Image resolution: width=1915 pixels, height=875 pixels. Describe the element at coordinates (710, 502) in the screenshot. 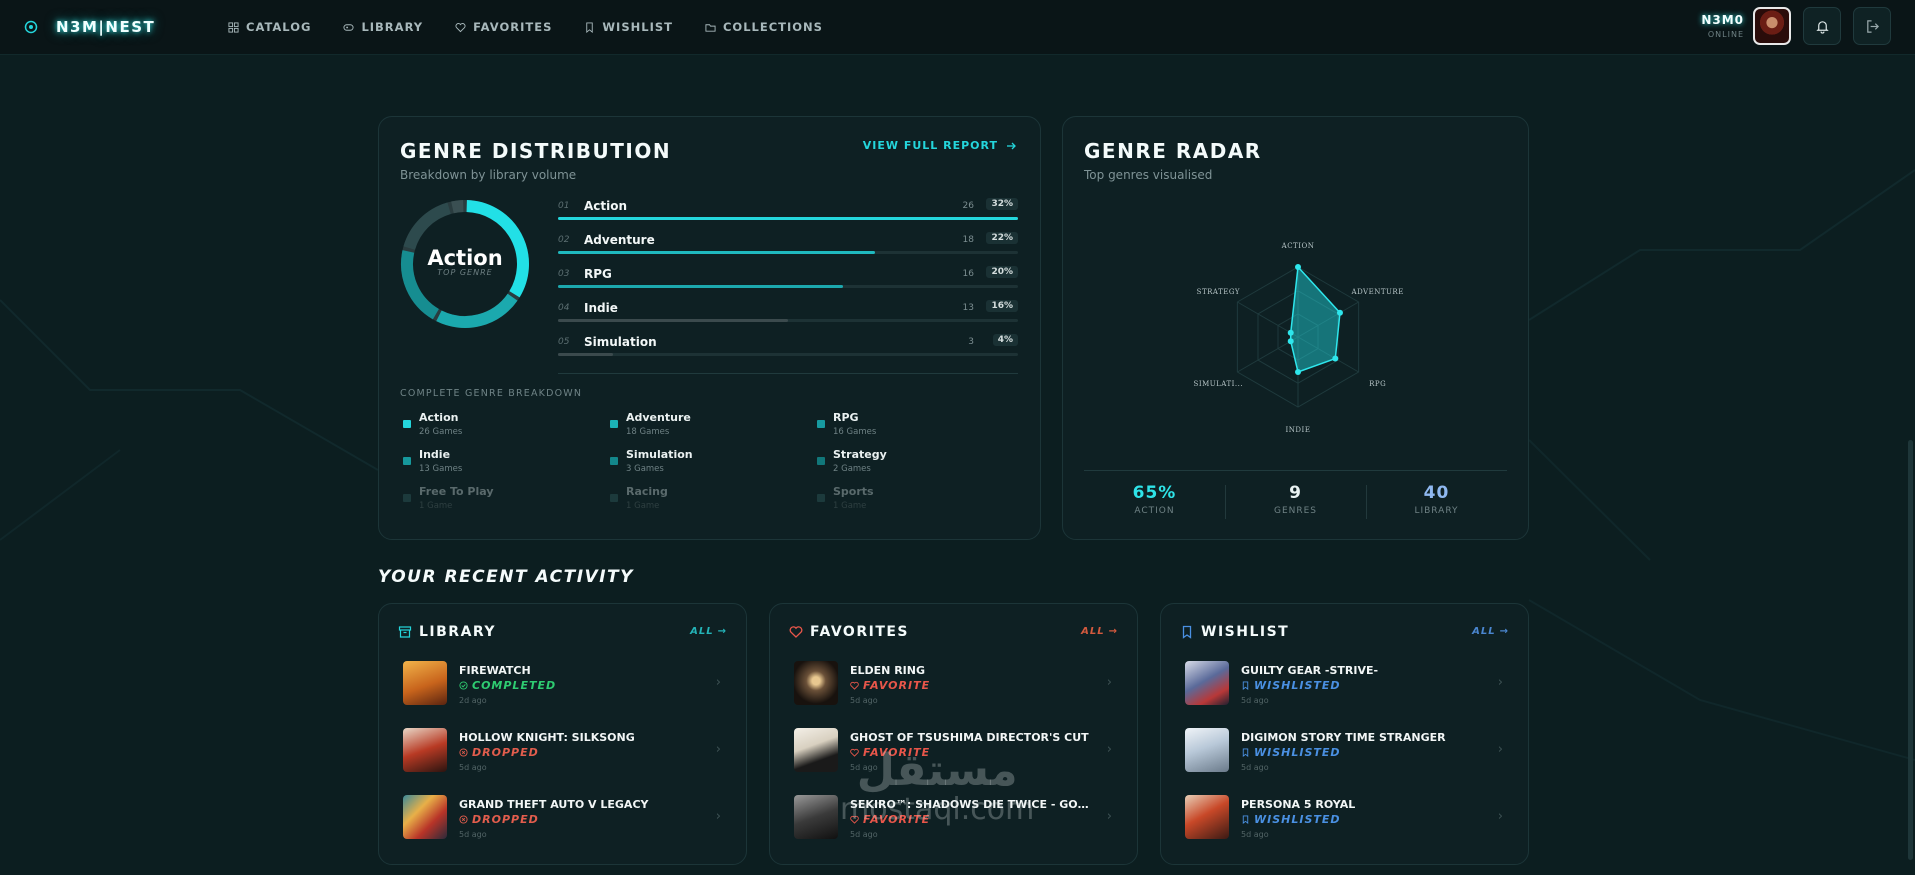

I see `genre-breakdown-item: Racing 1 Game` at that location.